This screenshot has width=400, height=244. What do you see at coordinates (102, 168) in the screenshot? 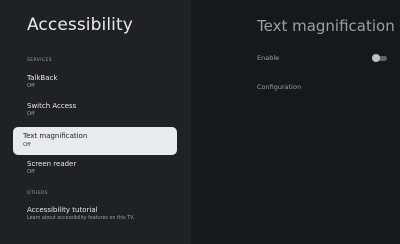
I see `menu-item-screen-reader: Screen reader Off` at bounding box center [102, 168].